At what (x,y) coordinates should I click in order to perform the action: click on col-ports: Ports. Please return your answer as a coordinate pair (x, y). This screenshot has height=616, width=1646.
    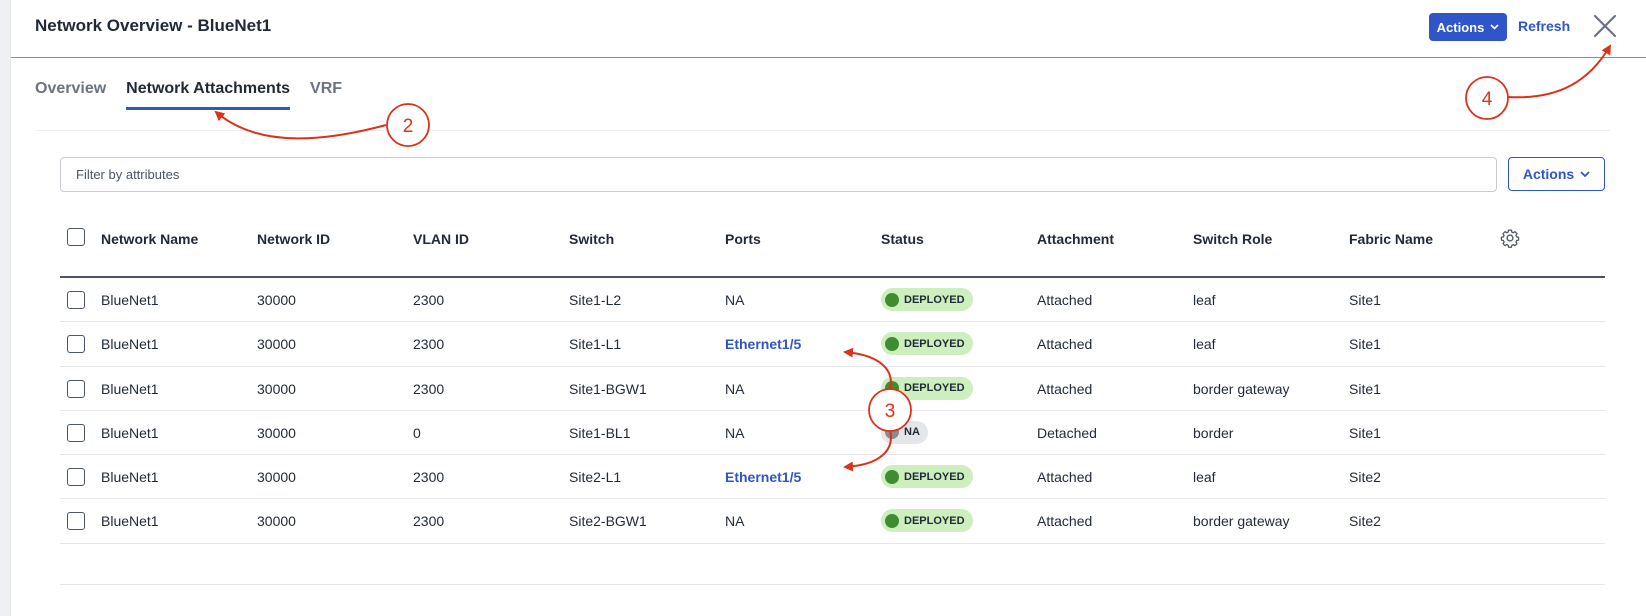
    Looking at the image, I should click on (743, 239).